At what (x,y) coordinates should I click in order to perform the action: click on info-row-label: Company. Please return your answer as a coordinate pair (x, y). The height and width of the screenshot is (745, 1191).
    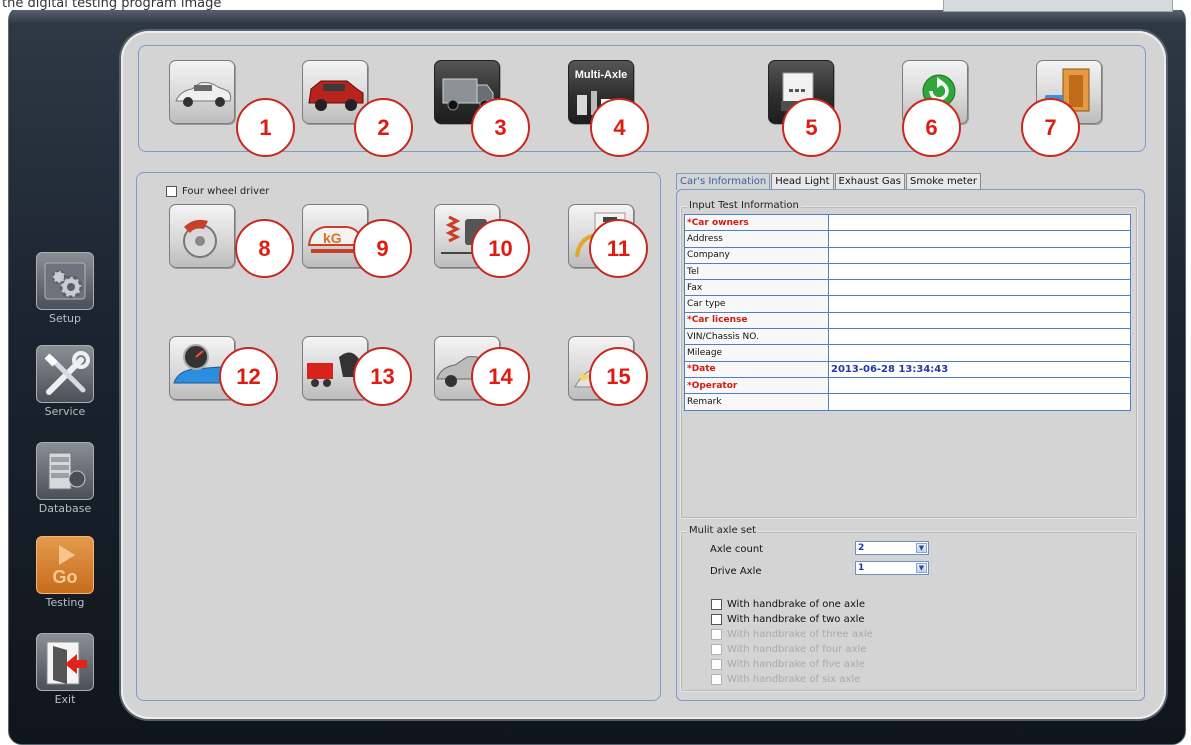
    Looking at the image, I should click on (756, 255).